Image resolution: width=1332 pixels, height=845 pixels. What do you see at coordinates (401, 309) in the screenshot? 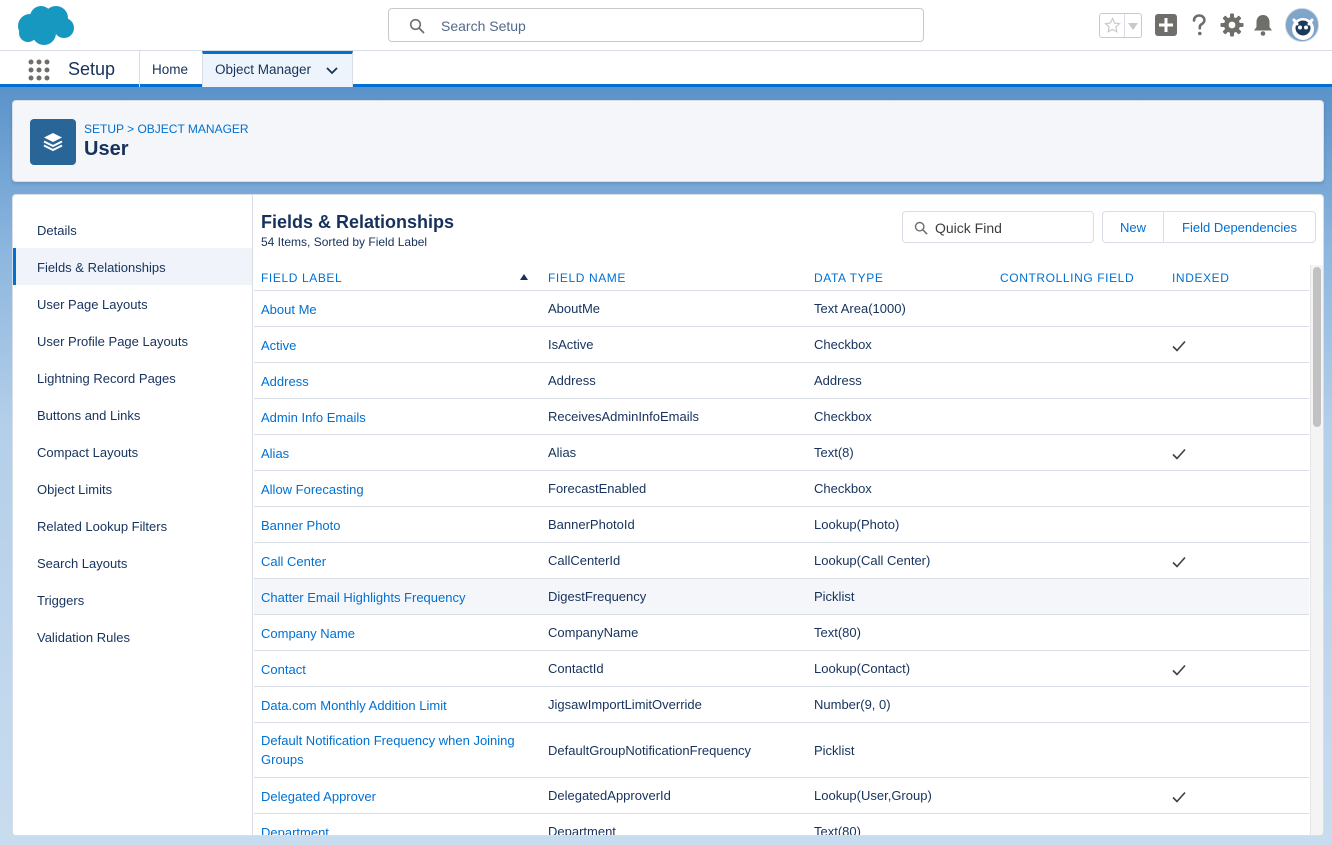
I see `field-label-link: About Me` at bounding box center [401, 309].